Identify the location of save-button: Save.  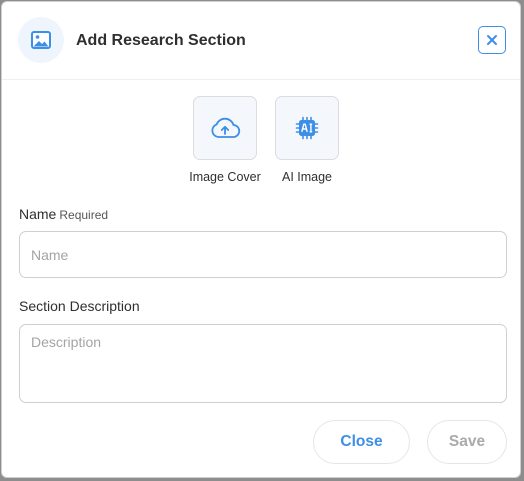
(467, 442).